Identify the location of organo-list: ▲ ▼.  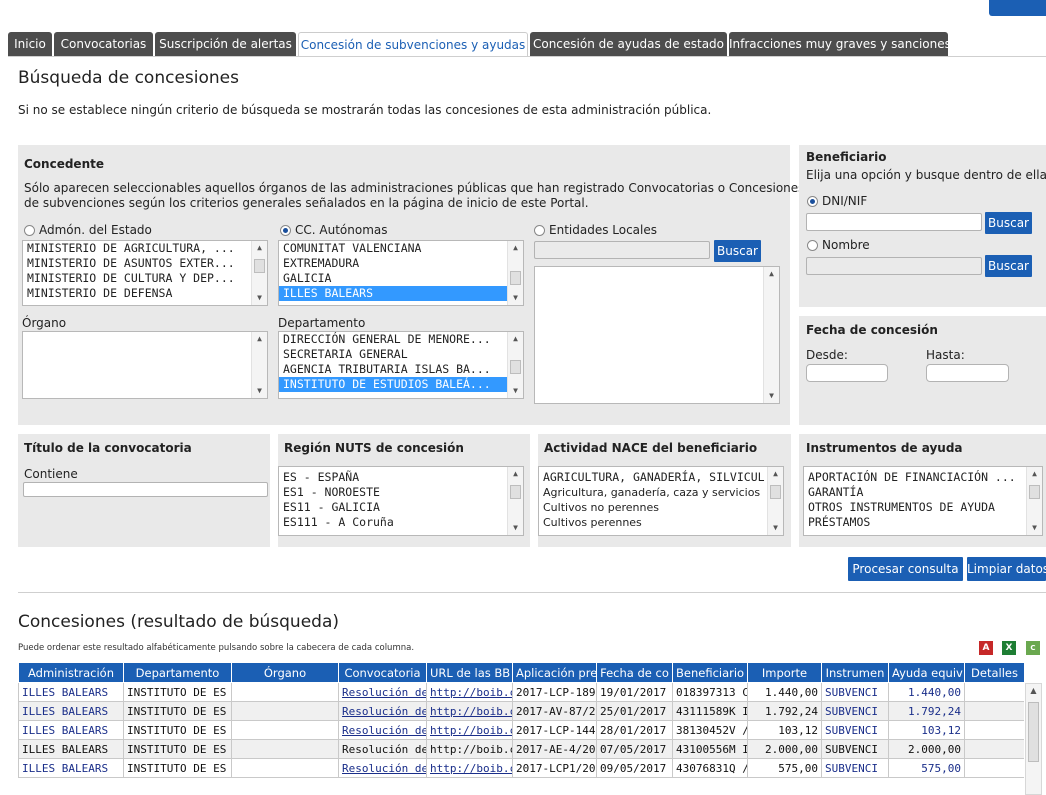
(145, 365).